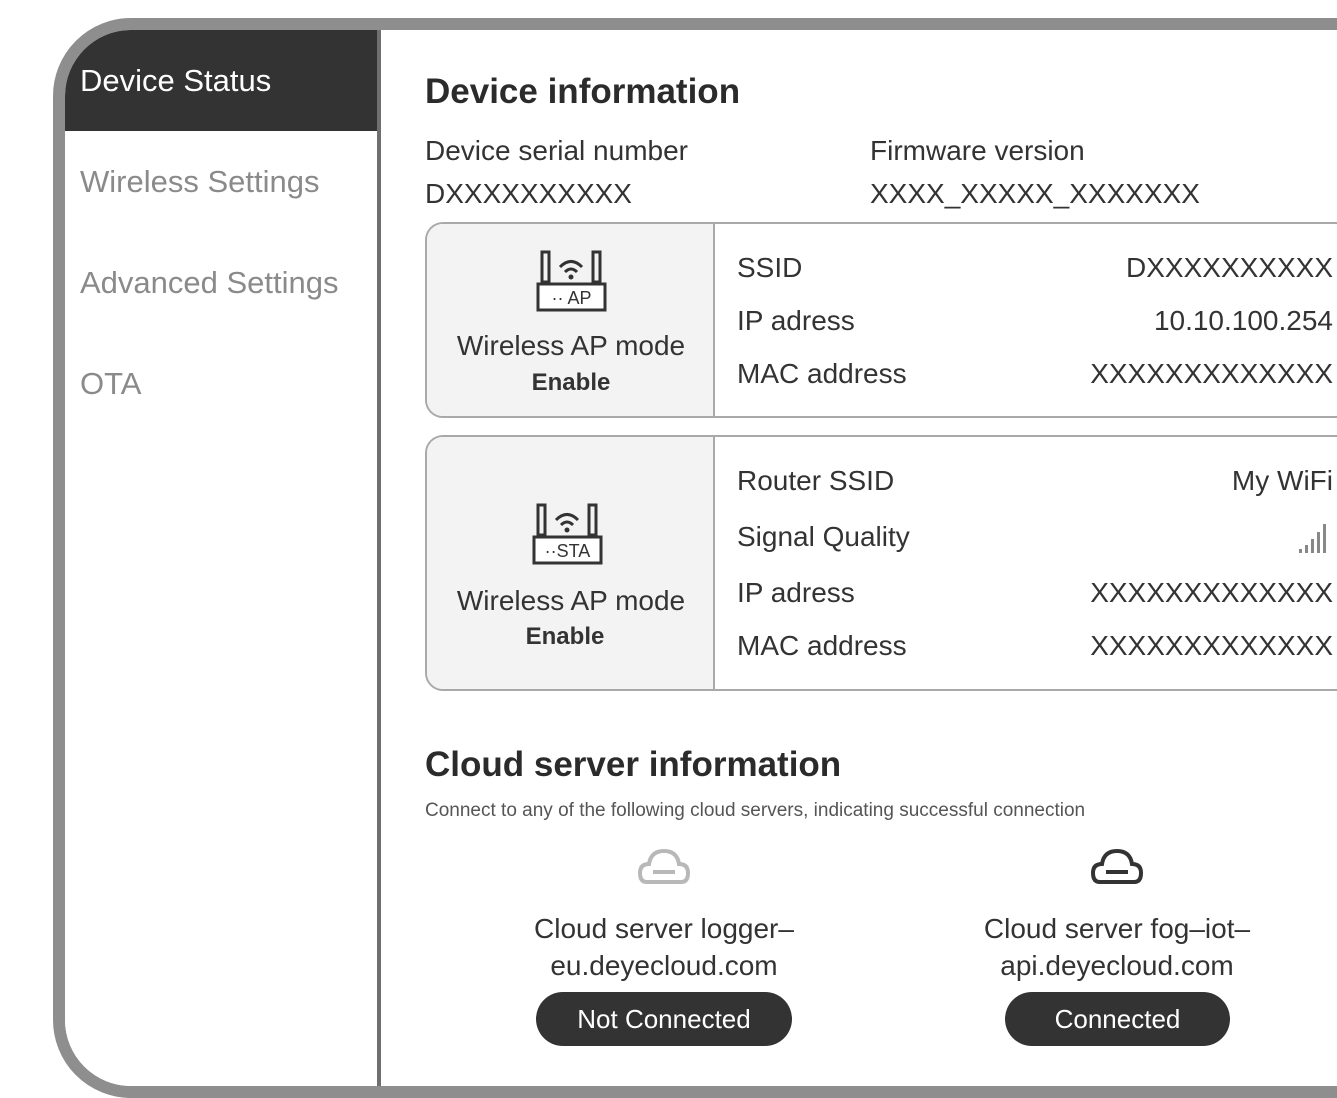  What do you see at coordinates (221, 181) in the screenshot?
I see `sidebar-item-wireless-settings: Wireless Settings` at bounding box center [221, 181].